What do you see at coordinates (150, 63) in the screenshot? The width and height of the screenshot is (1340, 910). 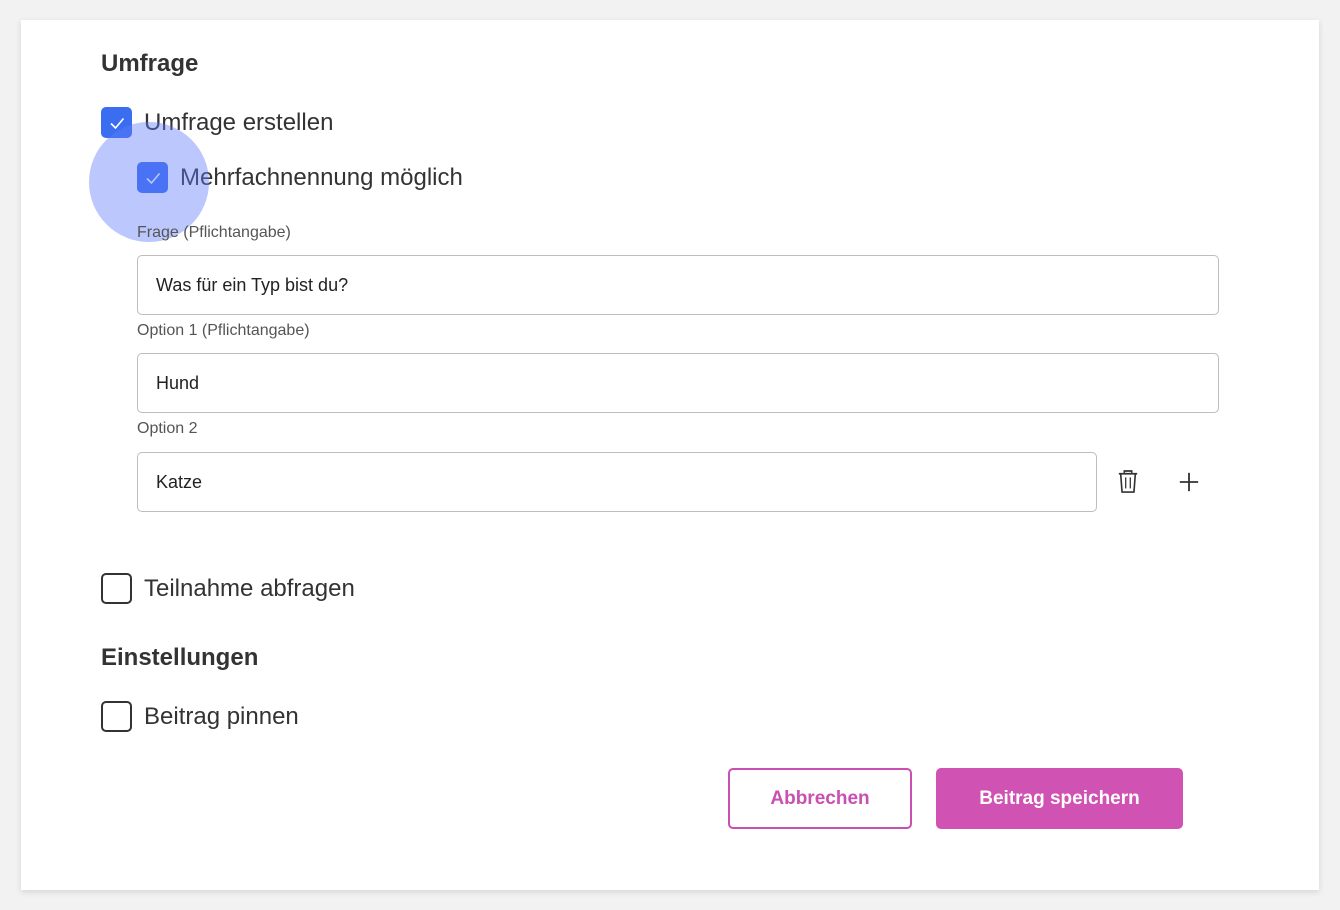 I see `poll-heading: Umfrage` at bounding box center [150, 63].